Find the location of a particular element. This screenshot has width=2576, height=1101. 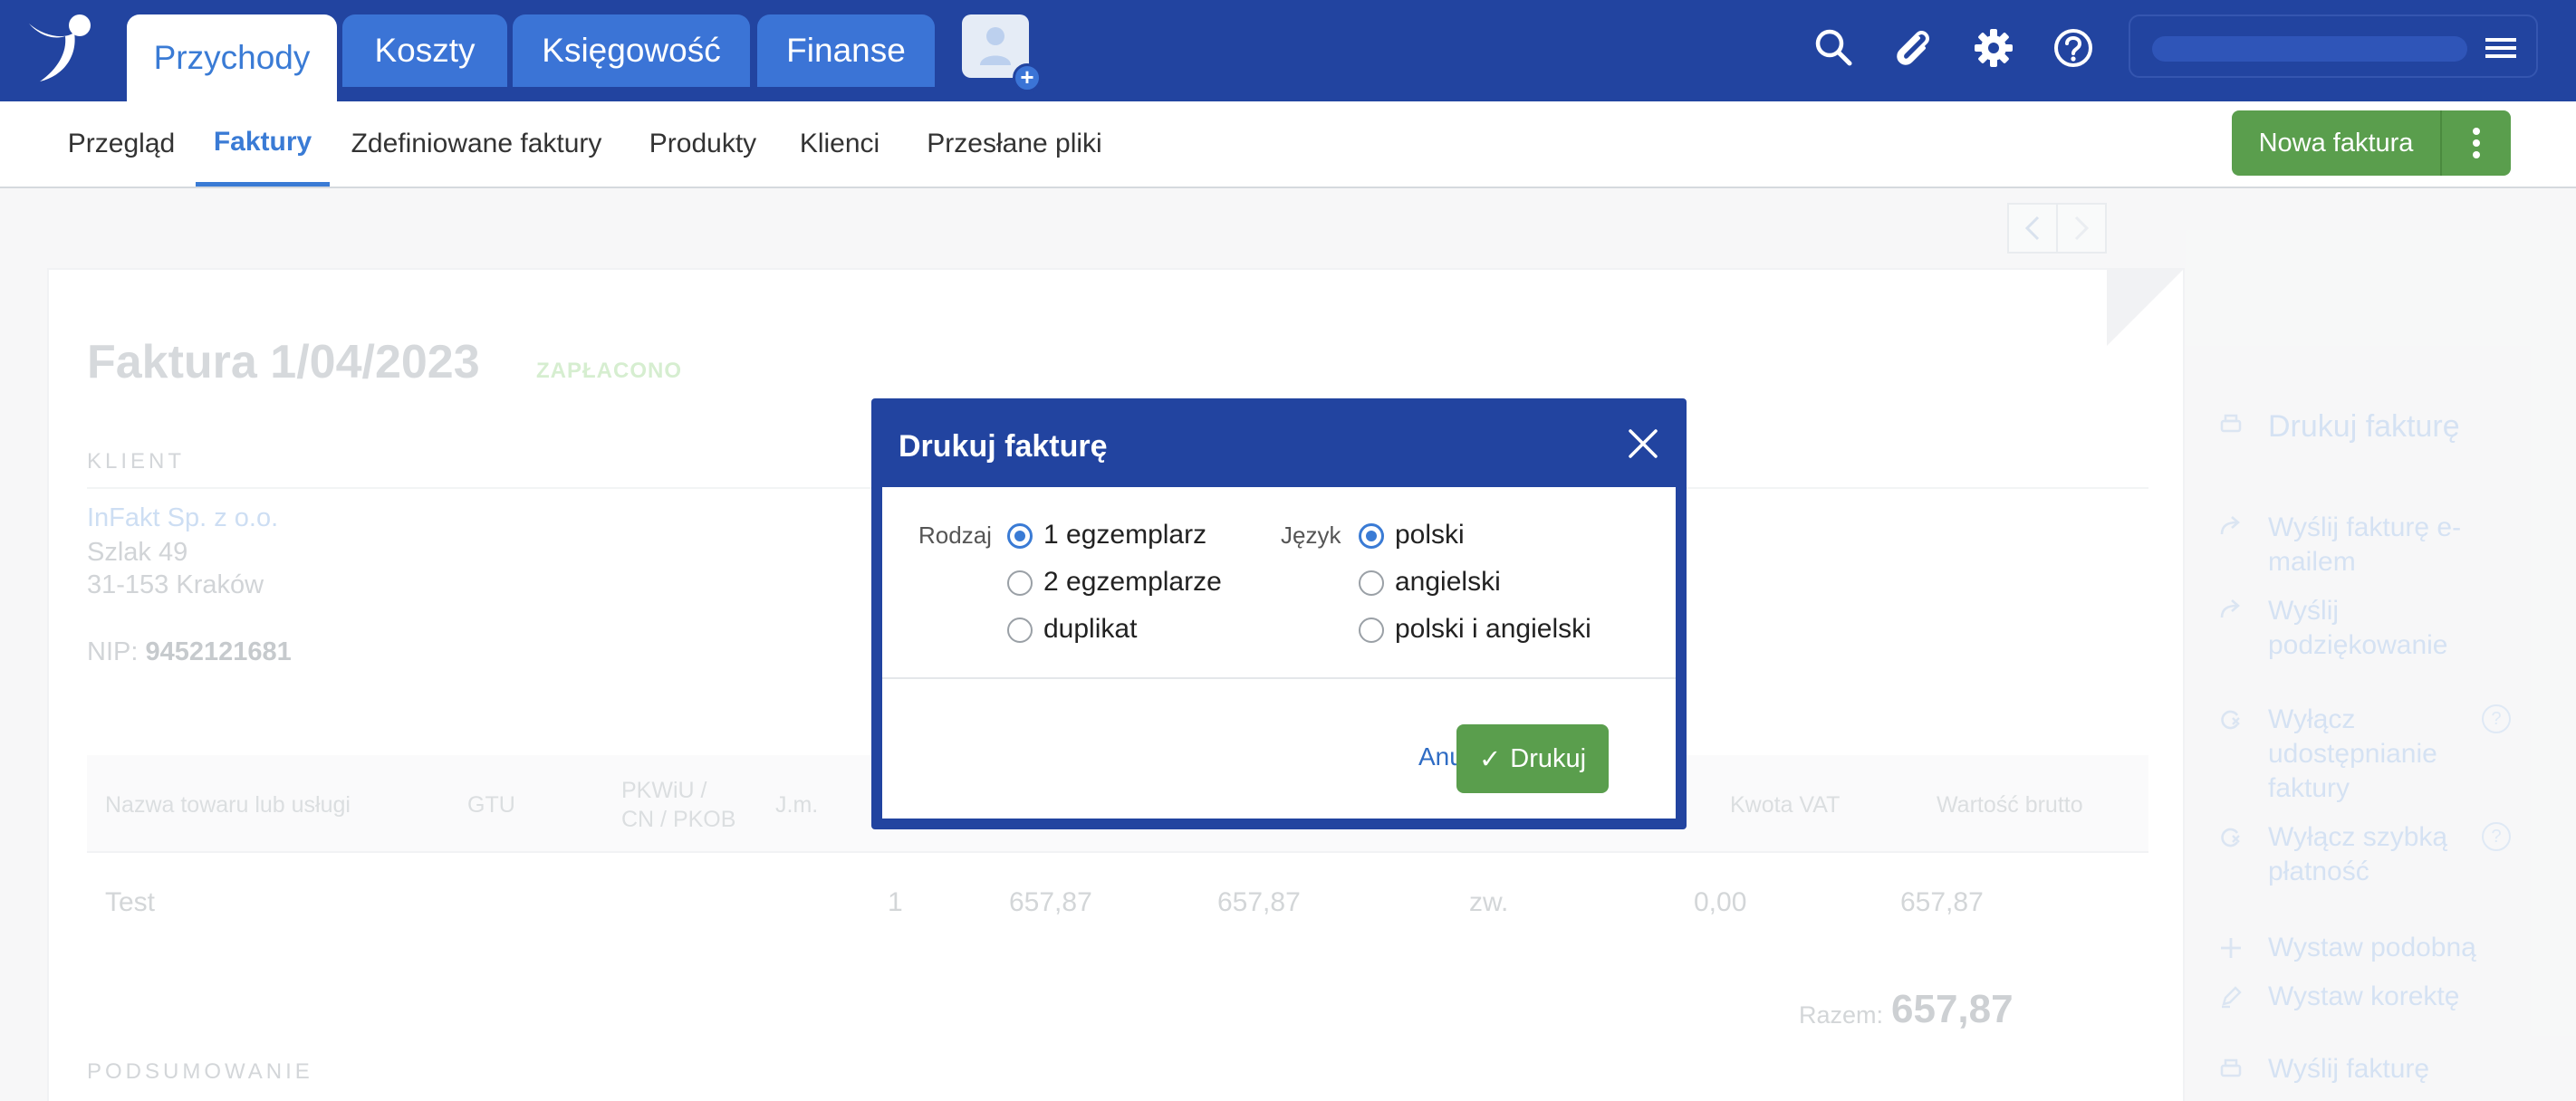

radio-english is located at coordinates (1371, 583).